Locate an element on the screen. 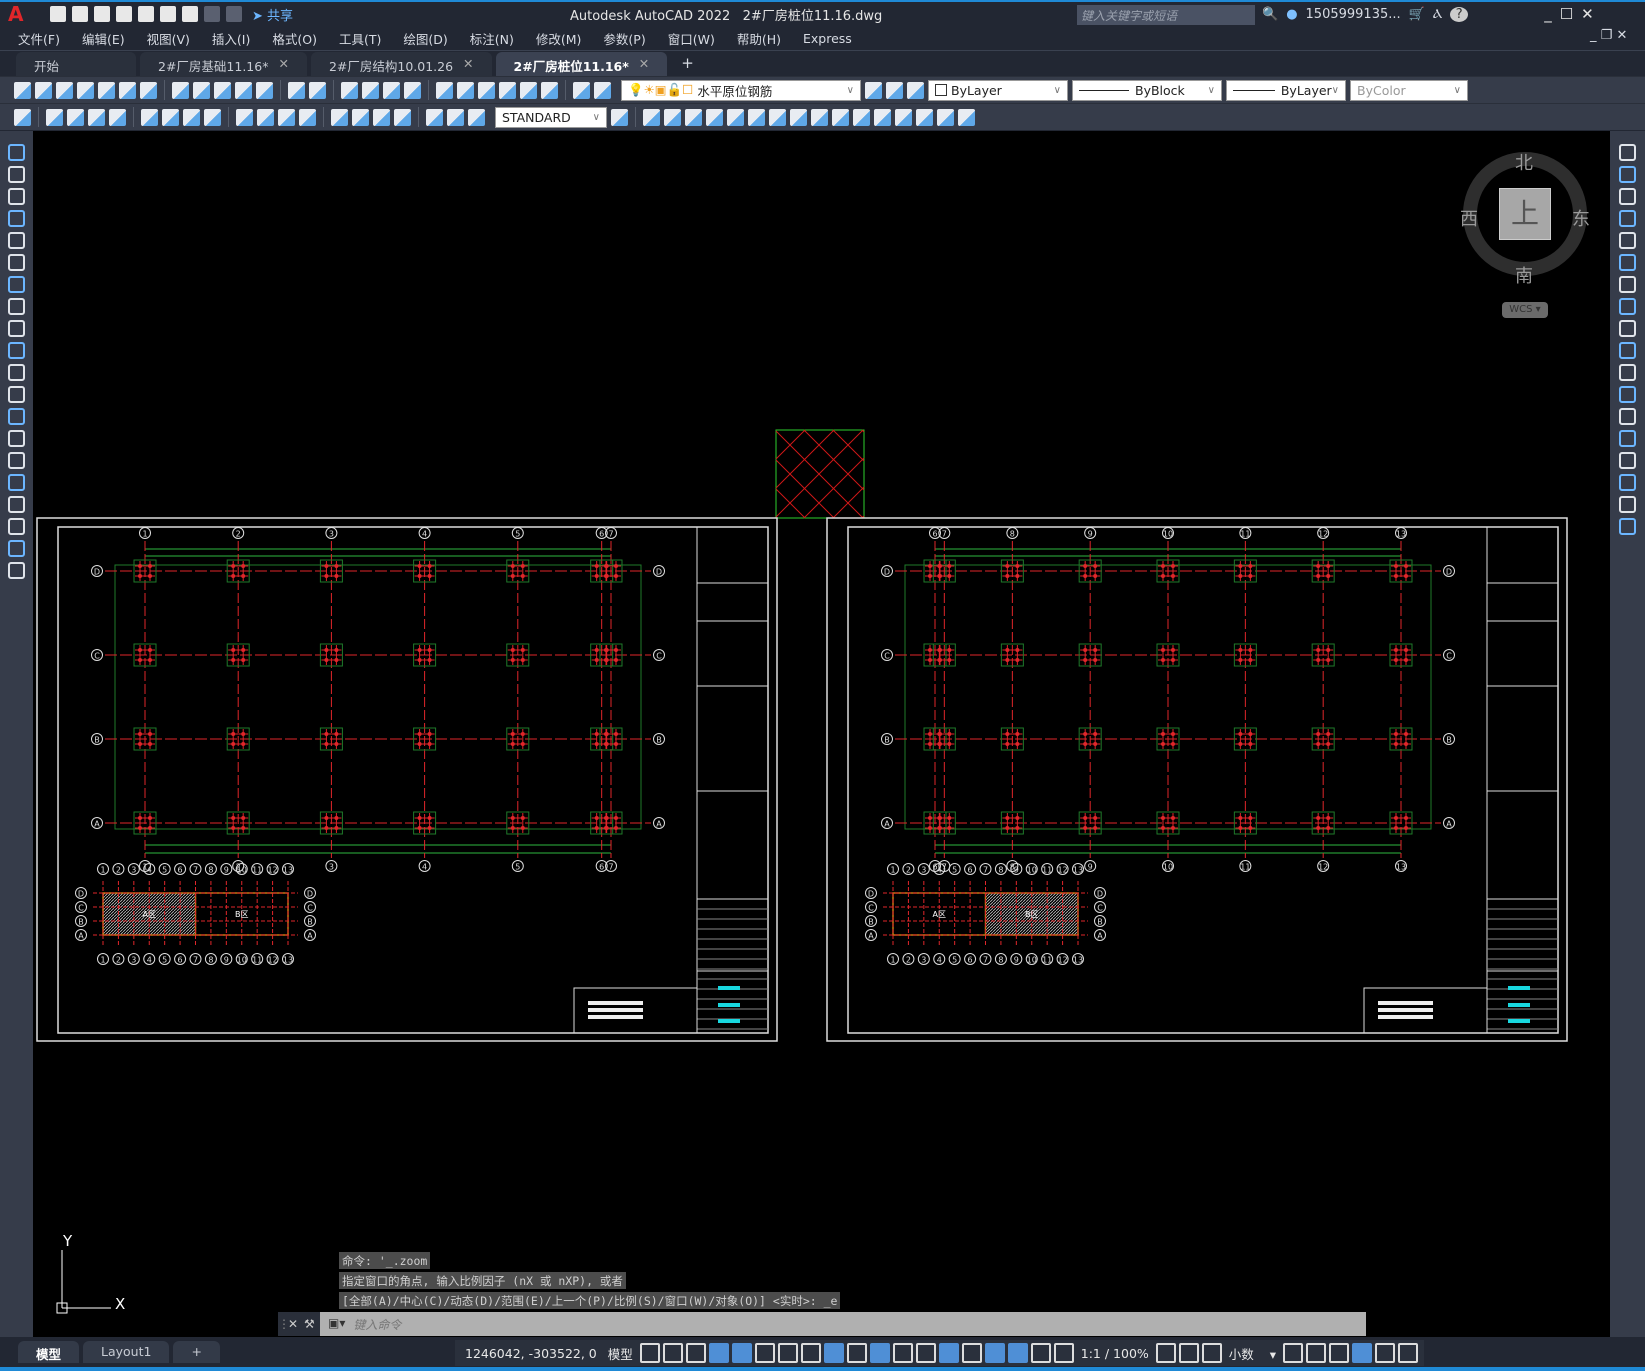 The height and width of the screenshot is (1371, 1645). break-icon is located at coordinates (1627, 416).